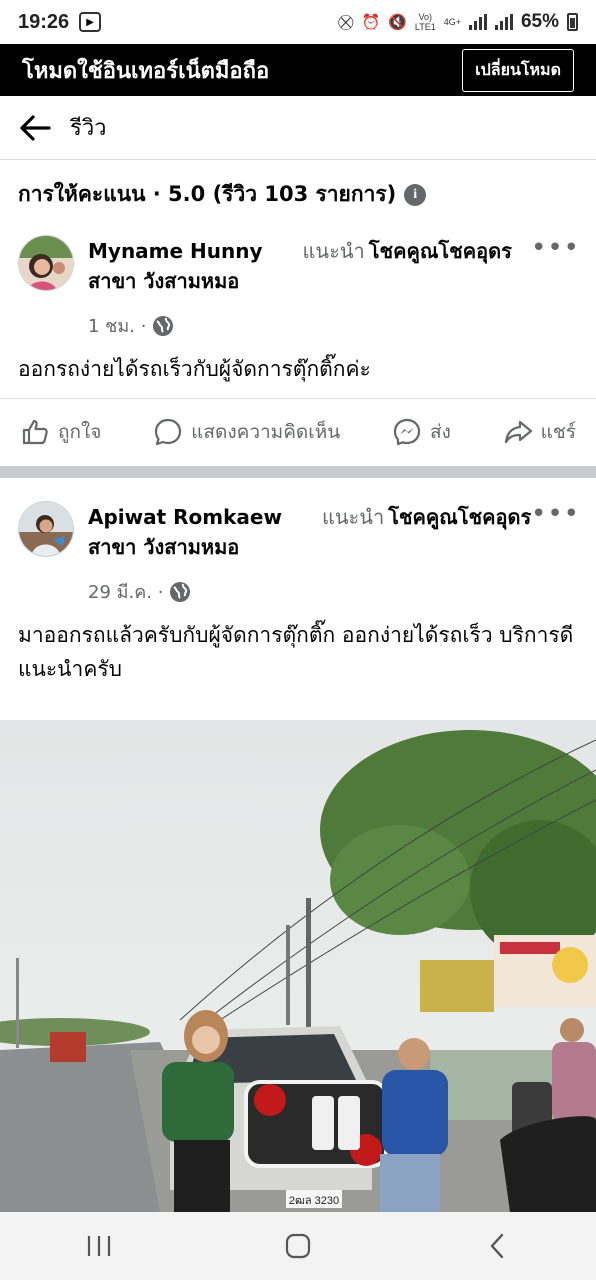  I want to click on author-name: Myname Hunny, so click(175, 251).